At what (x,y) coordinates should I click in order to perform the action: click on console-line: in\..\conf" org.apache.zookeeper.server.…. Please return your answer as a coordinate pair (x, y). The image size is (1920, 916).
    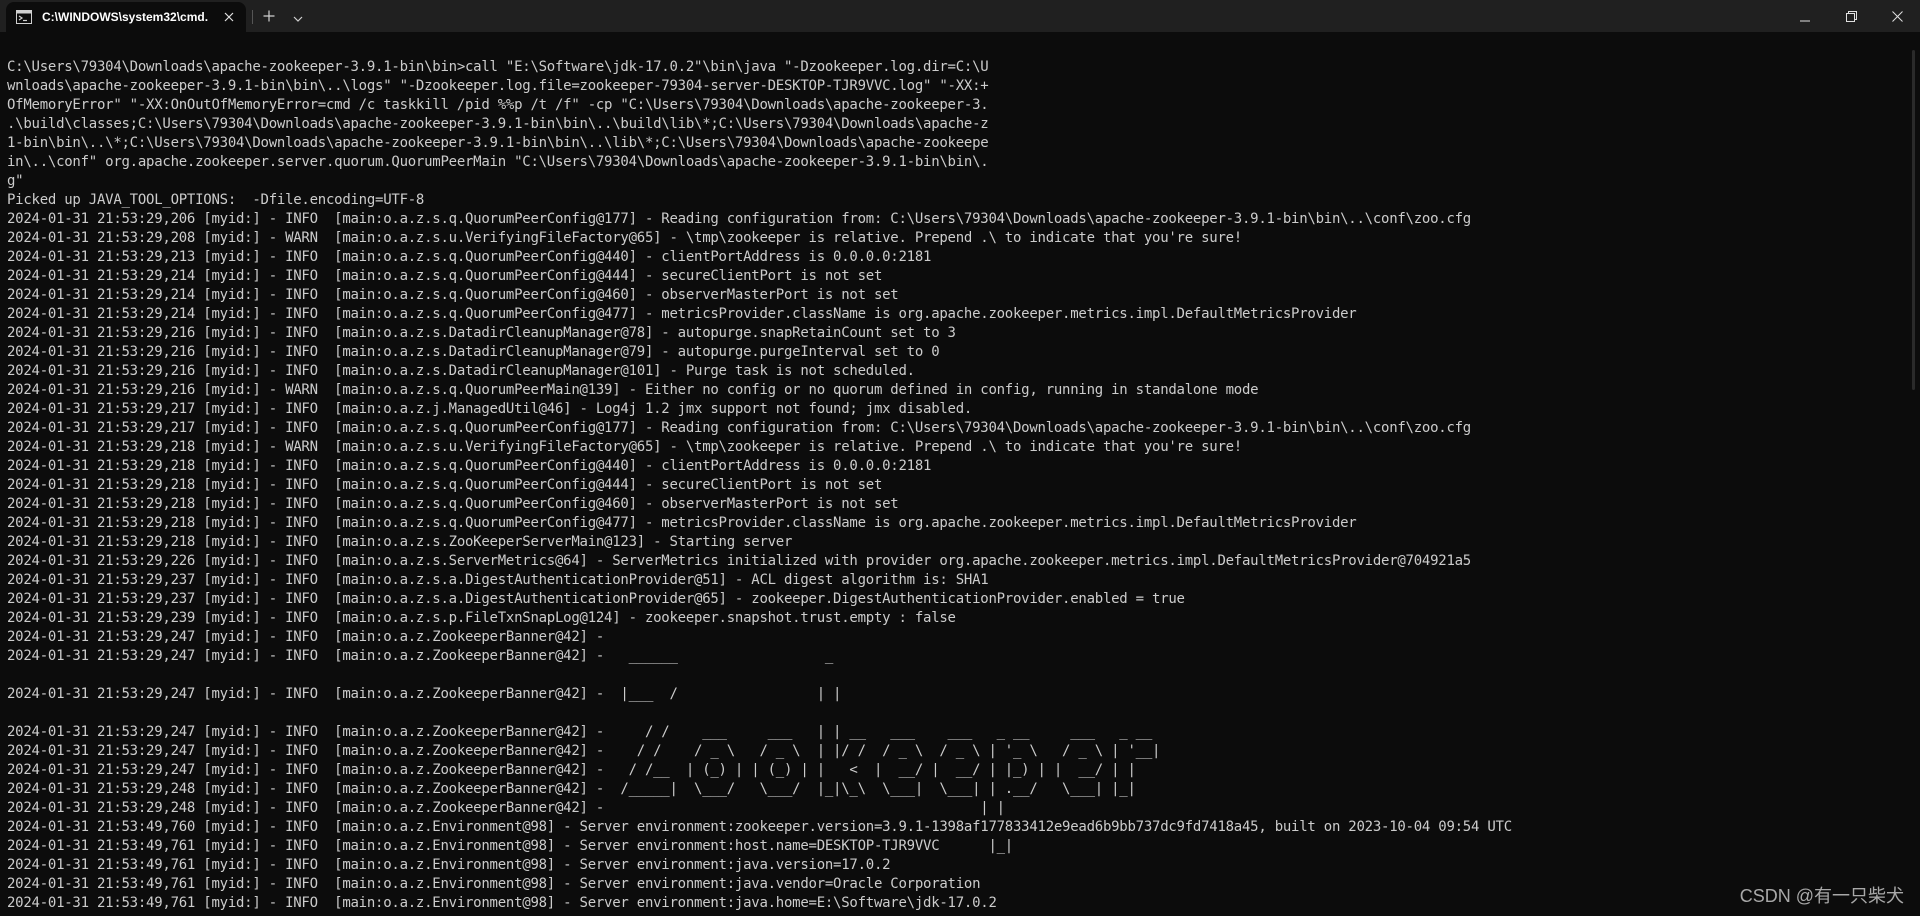
    Looking at the image, I should click on (498, 162).